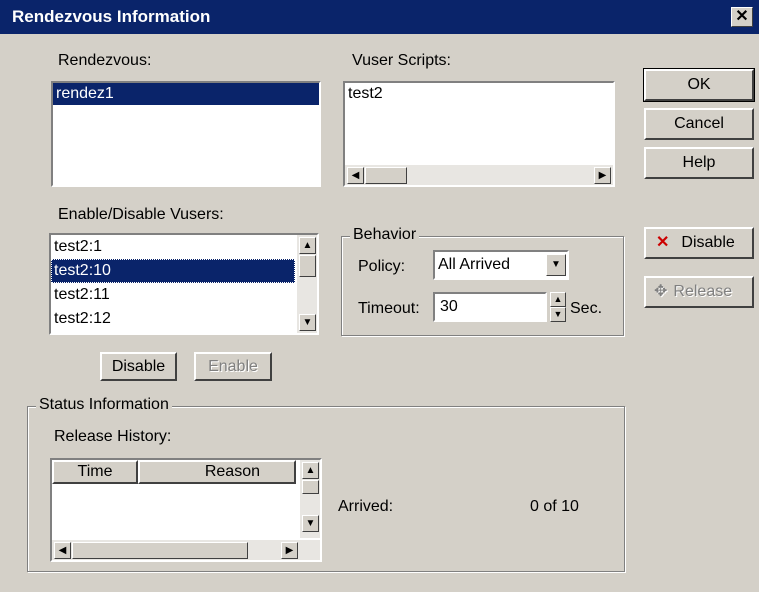 The image size is (759, 592). Describe the element at coordinates (663, 242) in the screenshot. I see `x-icon: ✕` at that location.